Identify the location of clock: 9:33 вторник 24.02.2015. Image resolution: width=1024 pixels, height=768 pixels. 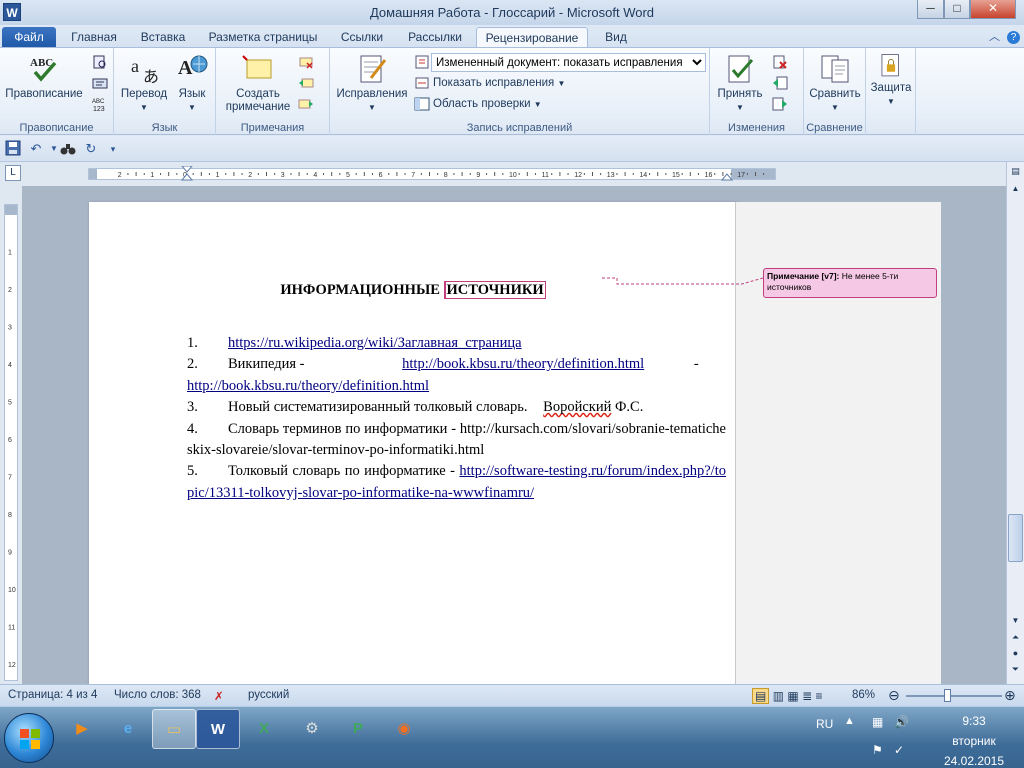
(974, 739).